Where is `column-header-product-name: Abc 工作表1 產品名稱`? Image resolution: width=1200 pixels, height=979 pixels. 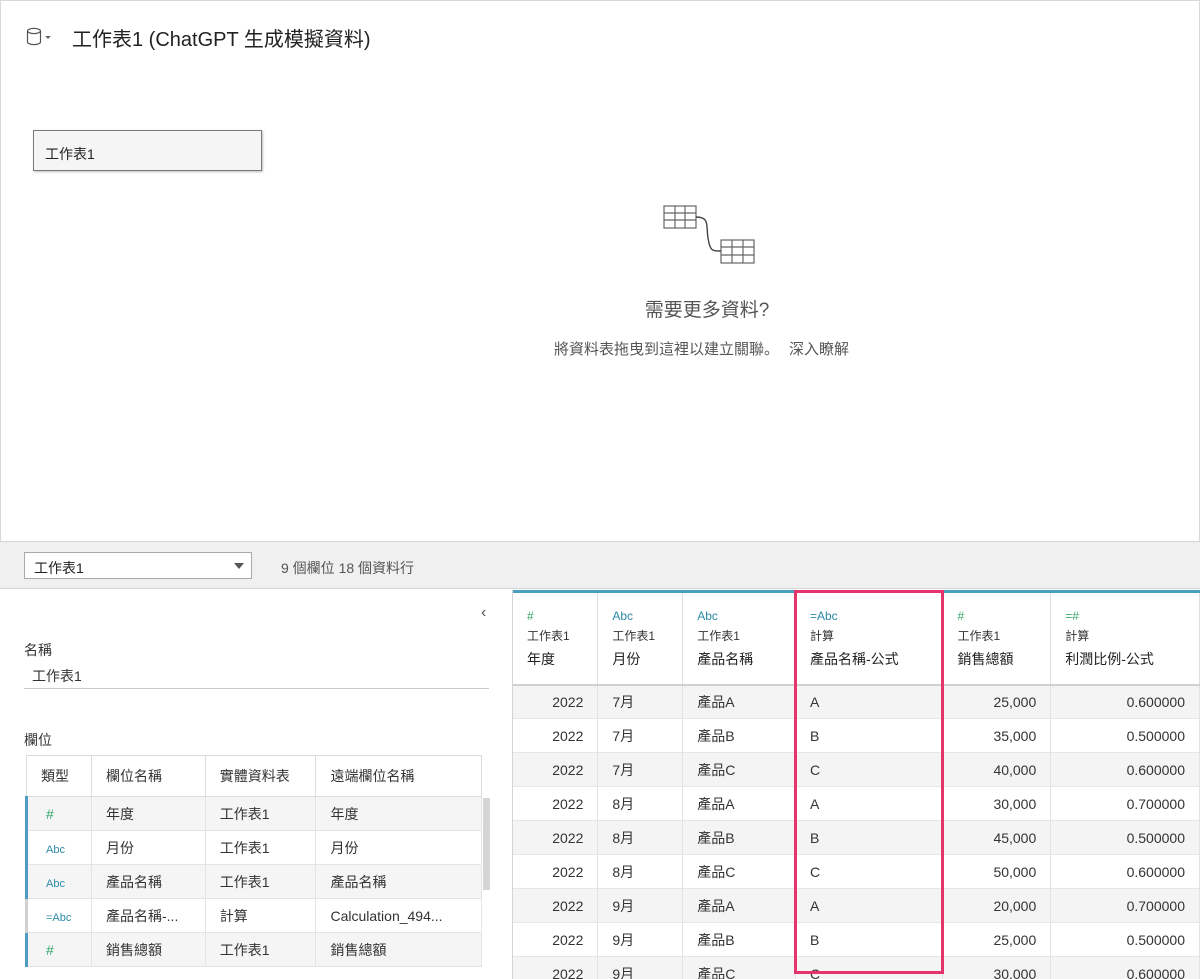
column-header-product-name: Abc 工作表1 產品名稱 is located at coordinates (739, 637).